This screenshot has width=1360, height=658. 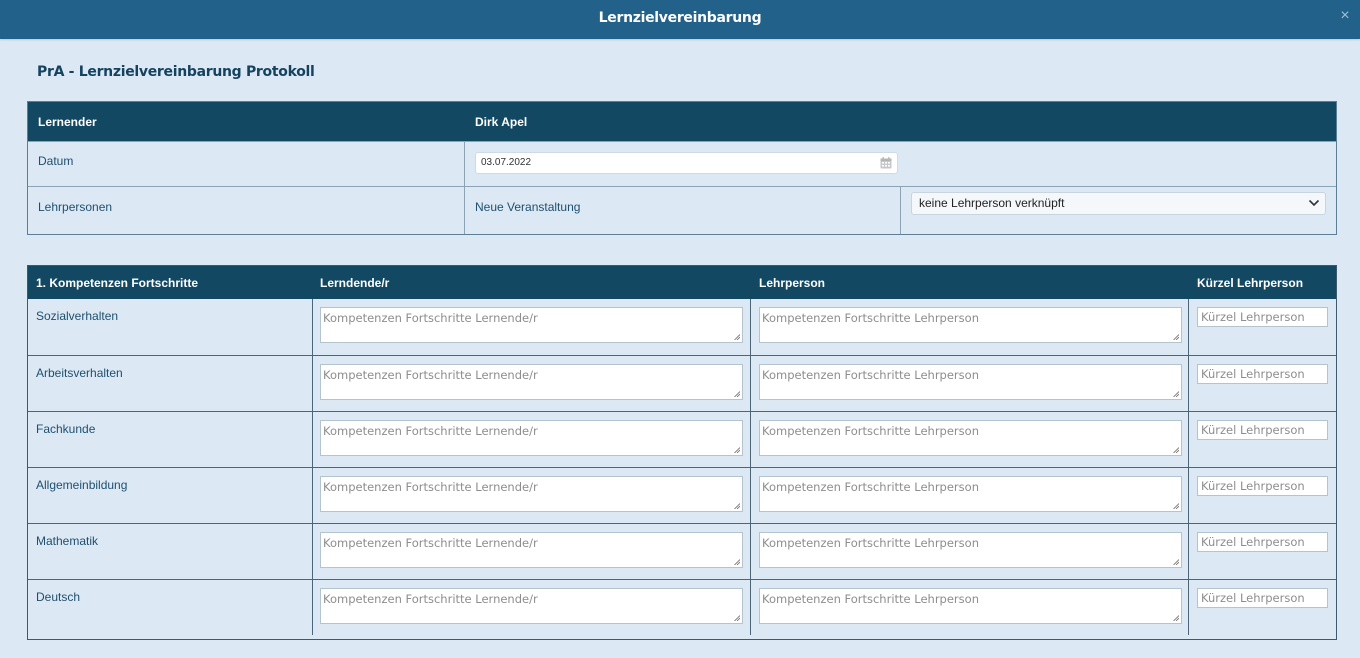 I want to click on teacher-column-header: Lehrperson, so click(x=792, y=283).